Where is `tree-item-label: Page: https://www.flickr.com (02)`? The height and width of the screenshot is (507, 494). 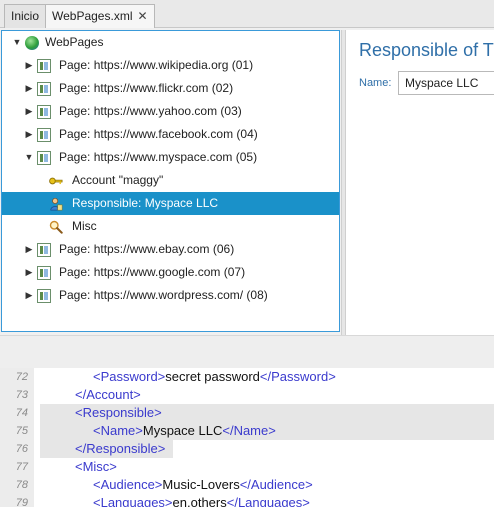 tree-item-label: Page: https://www.flickr.com (02) is located at coordinates (146, 88).